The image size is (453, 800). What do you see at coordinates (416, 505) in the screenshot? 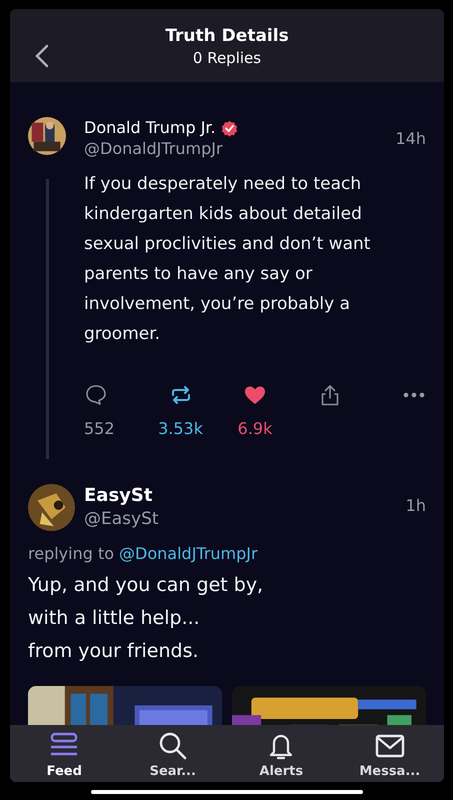
I see `post-time: 1h` at bounding box center [416, 505].